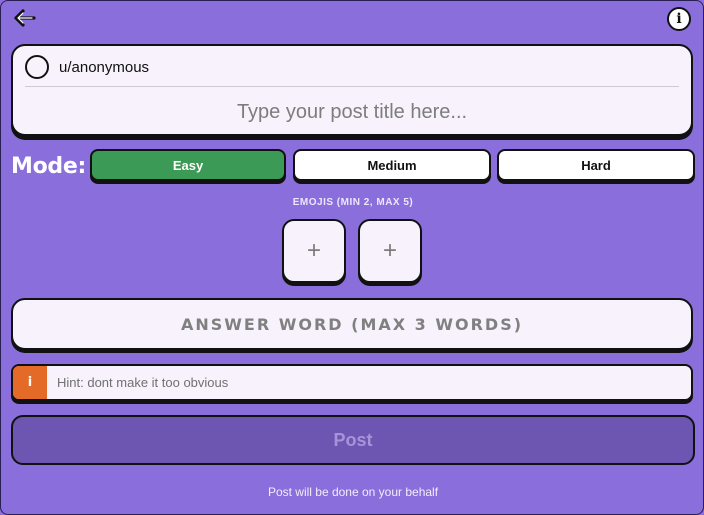 The image size is (704, 515). What do you see at coordinates (353, 492) in the screenshot?
I see `footer-note: Post will be done on your behalf` at bounding box center [353, 492].